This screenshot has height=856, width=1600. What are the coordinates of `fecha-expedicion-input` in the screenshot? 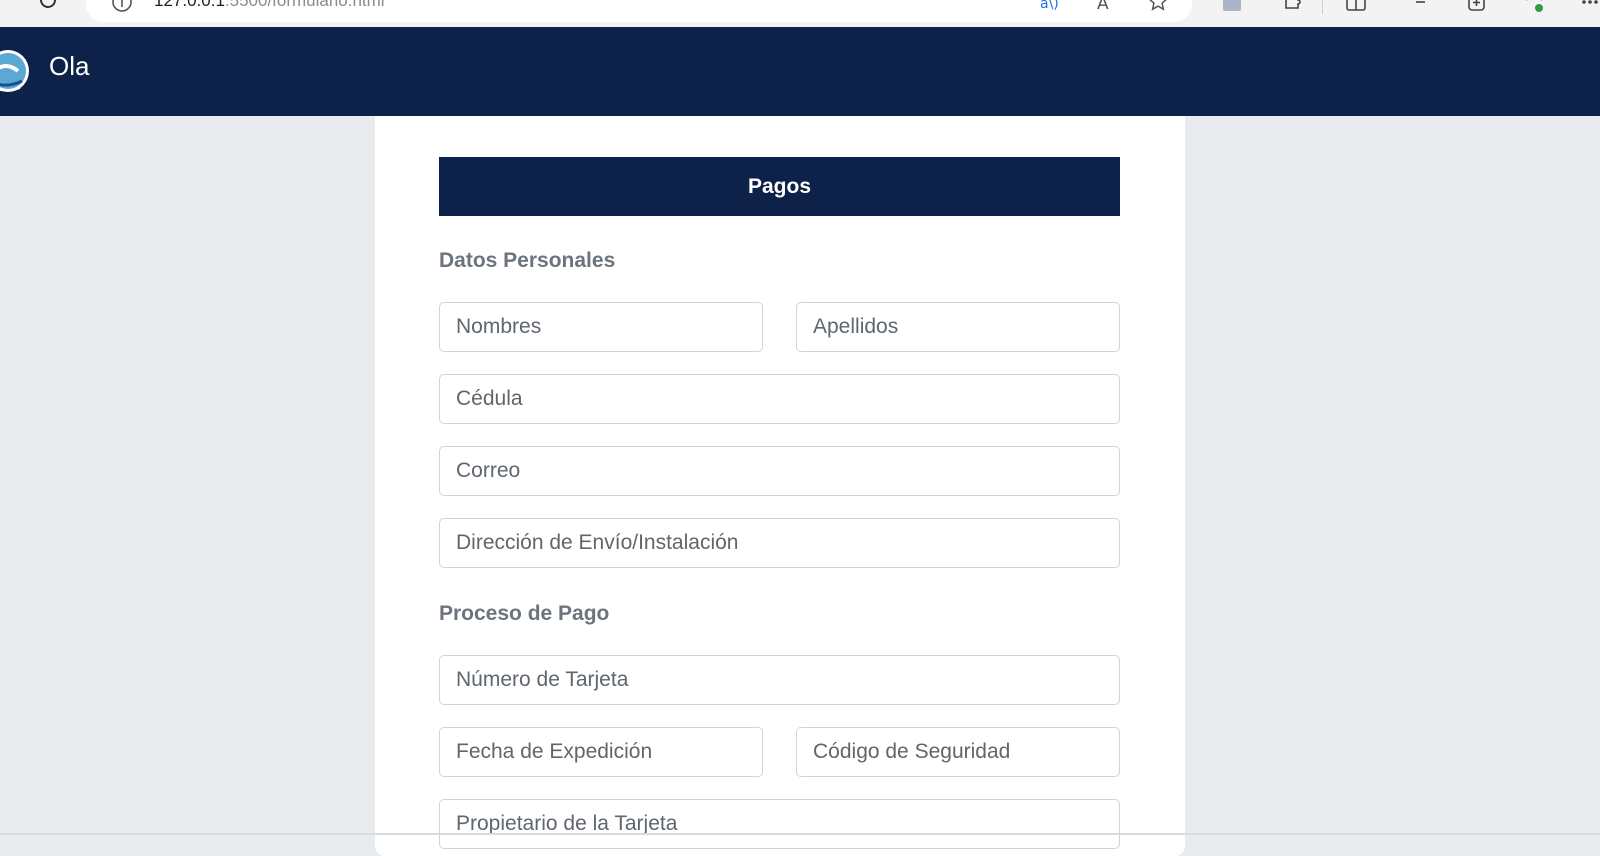 It's located at (601, 752).